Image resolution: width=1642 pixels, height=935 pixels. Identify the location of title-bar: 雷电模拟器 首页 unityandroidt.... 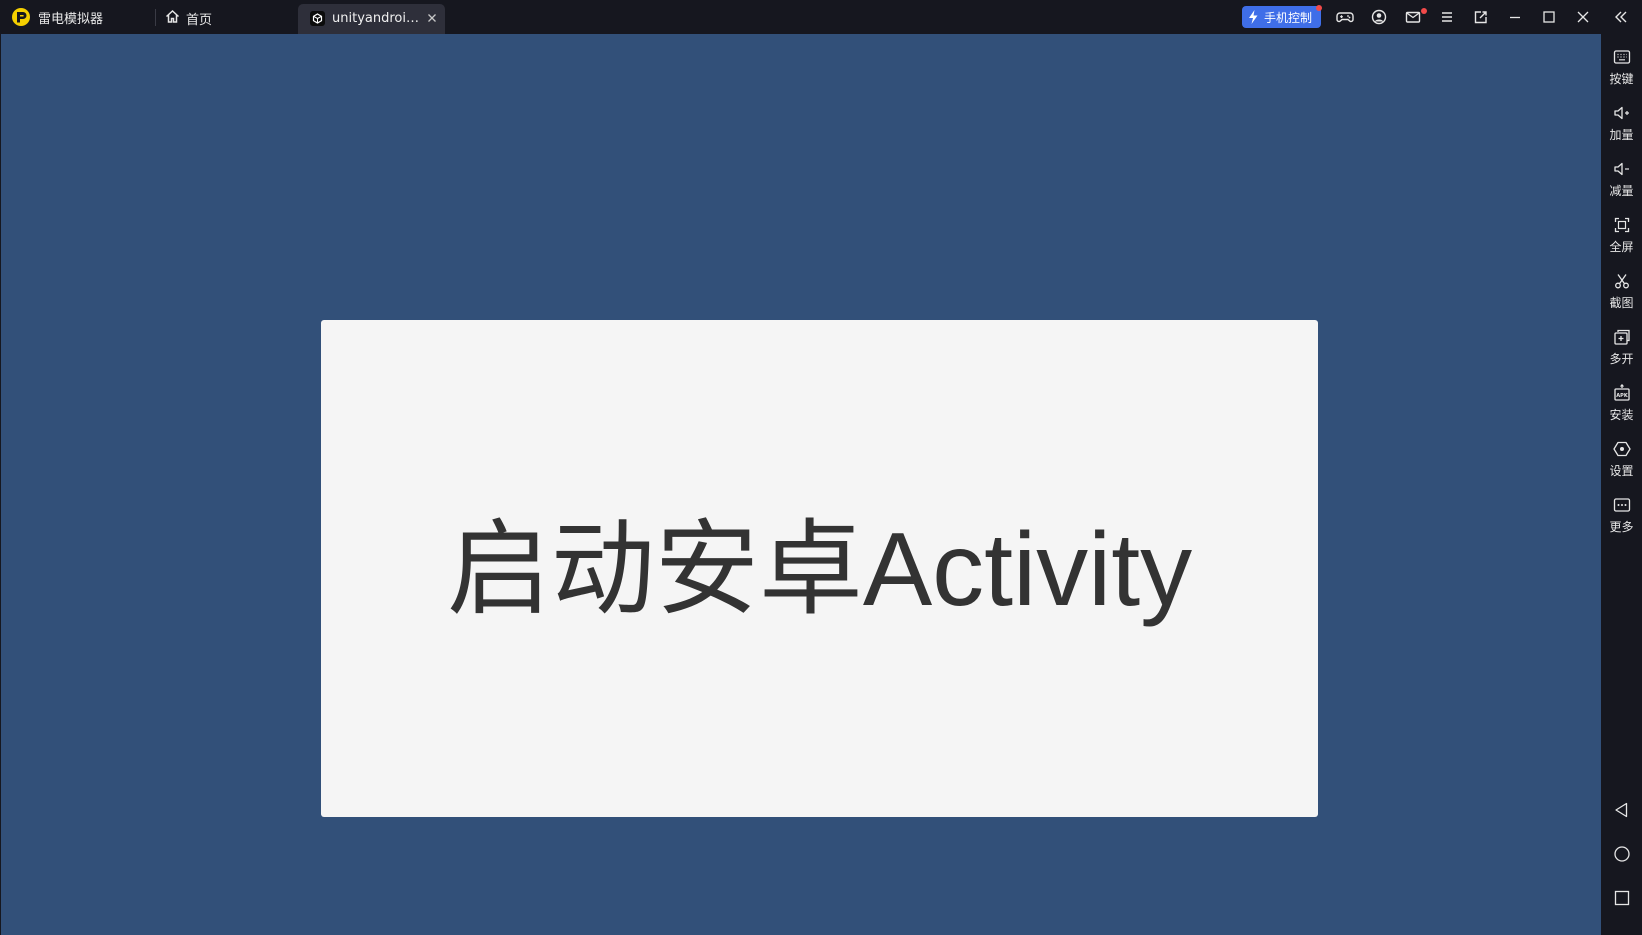
(821, 17).